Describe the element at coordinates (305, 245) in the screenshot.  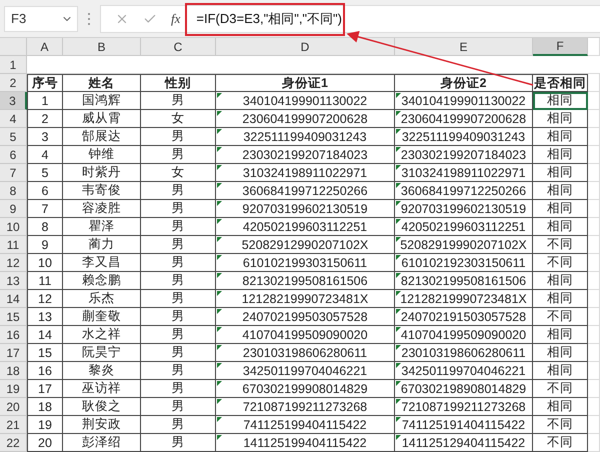
I see `table-cell: 52082912990207102X` at that location.